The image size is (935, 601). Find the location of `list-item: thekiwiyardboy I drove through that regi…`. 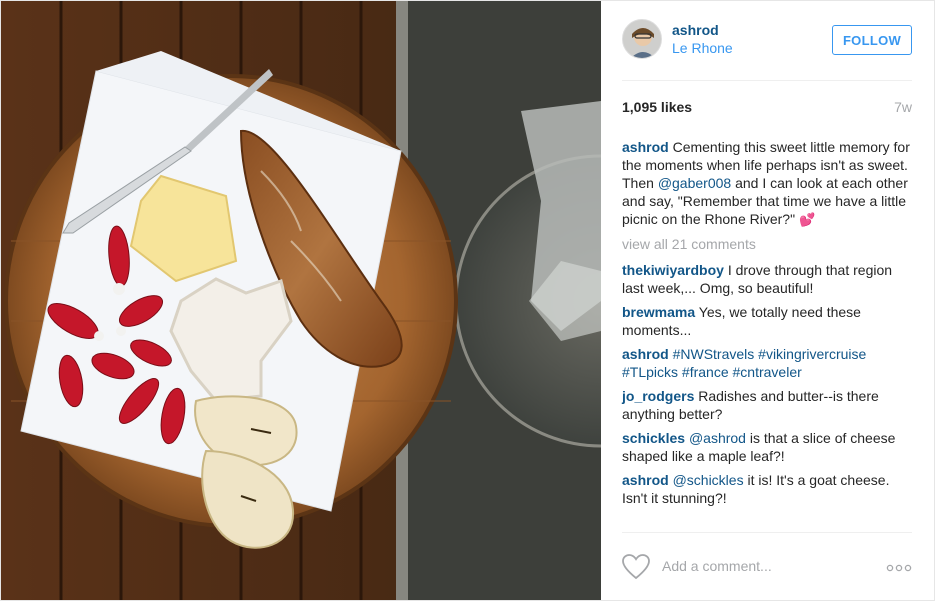

list-item: thekiwiyardboy I drove through that regi… is located at coordinates (767, 279).